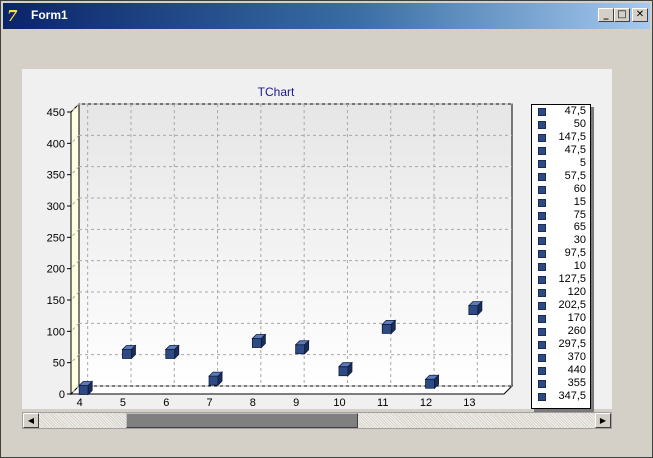 Image resolution: width=653 pixels, height=458 pixels. I want to click on legend-label: 75, so click(579, 214).